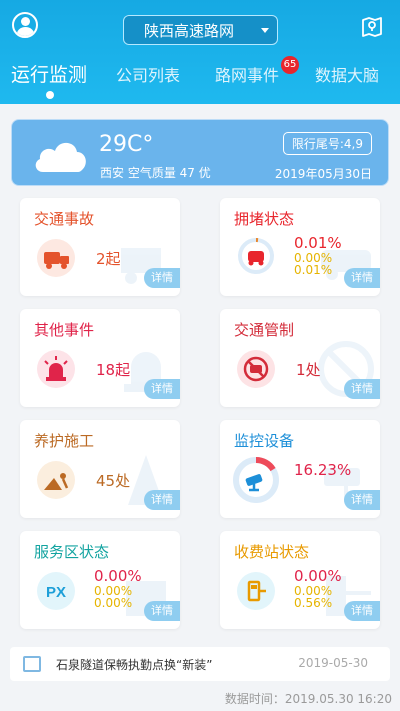  What do you see at coordinates (113, 370) in the screenshot?
I see `events-count: 18起` at bounding box center [113, 370].